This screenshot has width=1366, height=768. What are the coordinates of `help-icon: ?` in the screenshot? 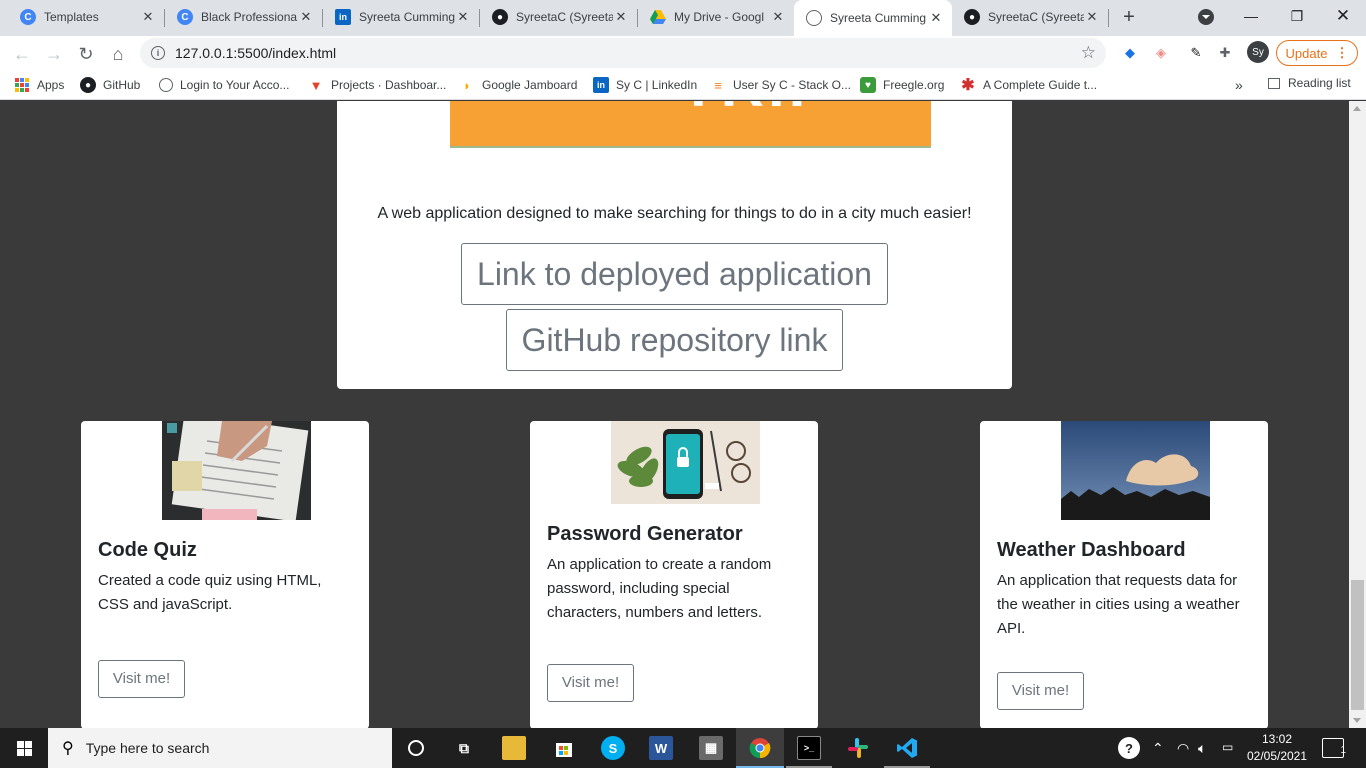 It's located at (1129, 748).